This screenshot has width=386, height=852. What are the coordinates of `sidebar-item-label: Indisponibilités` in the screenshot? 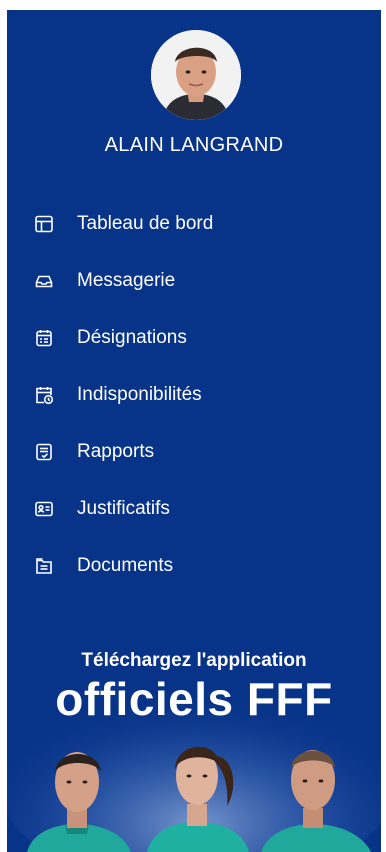 It's located at (139, 394).